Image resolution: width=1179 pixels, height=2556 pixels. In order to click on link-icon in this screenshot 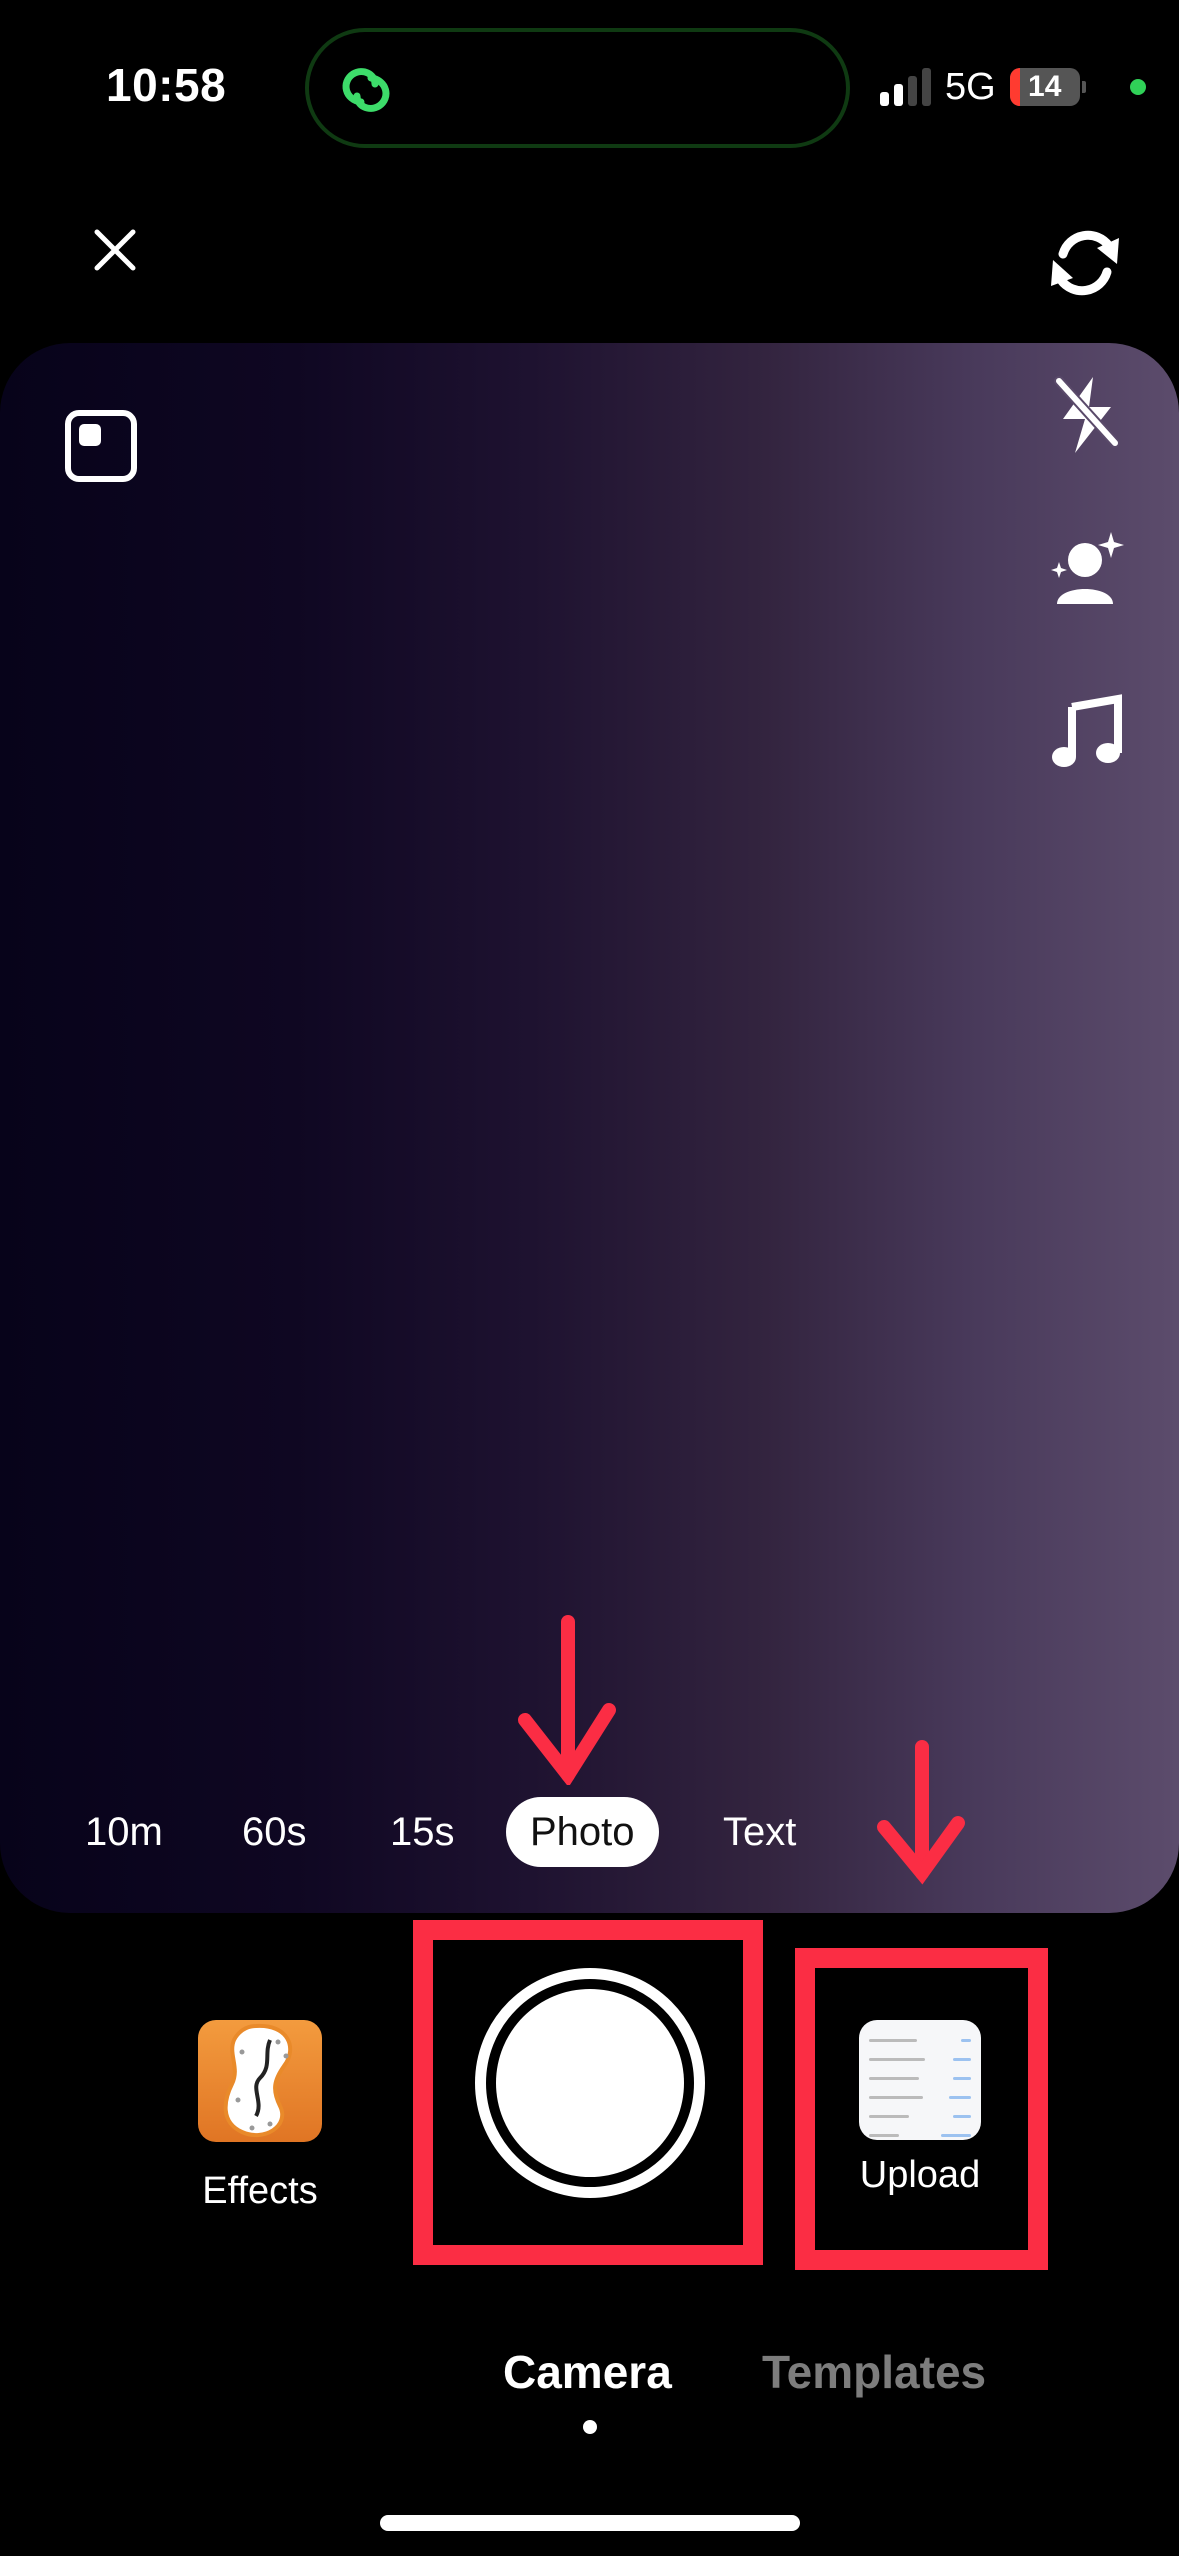, I will do `click(366, 90)`.